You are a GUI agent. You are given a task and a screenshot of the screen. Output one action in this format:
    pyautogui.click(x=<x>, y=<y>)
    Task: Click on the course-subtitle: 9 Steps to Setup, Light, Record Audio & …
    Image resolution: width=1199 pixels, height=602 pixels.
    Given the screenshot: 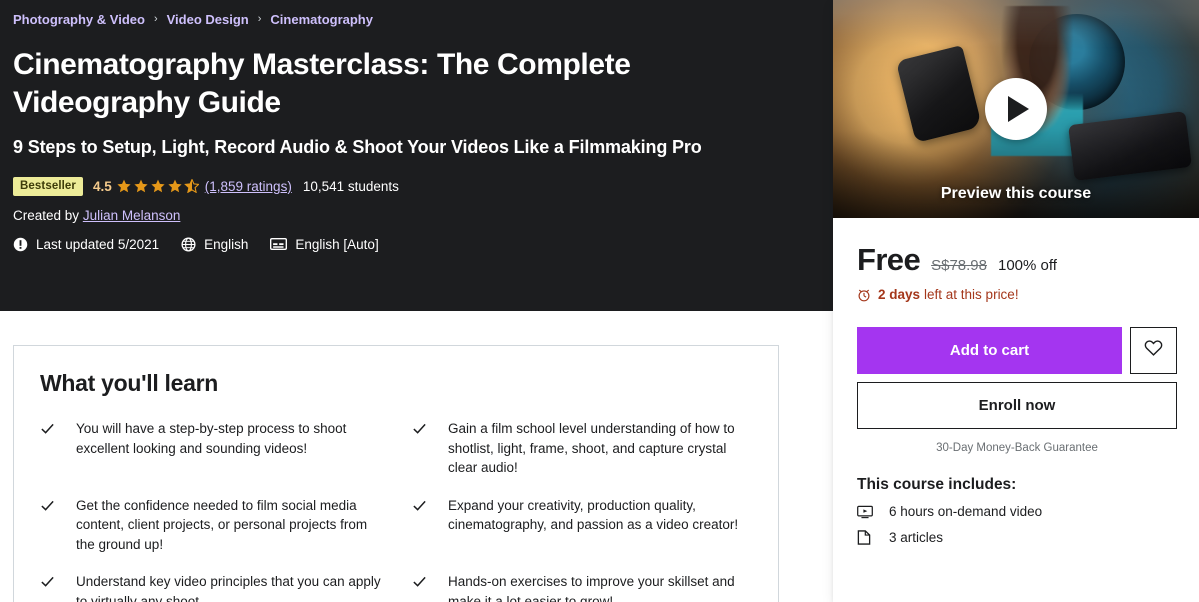 What is the action you would take?
    pyautogui.click(x=357, y=146)
    